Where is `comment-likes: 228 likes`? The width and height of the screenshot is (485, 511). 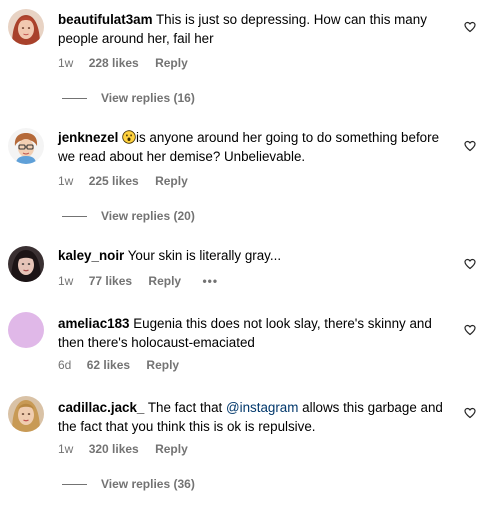 comment-likes: 228 likes is located at coordinates (114, 63).